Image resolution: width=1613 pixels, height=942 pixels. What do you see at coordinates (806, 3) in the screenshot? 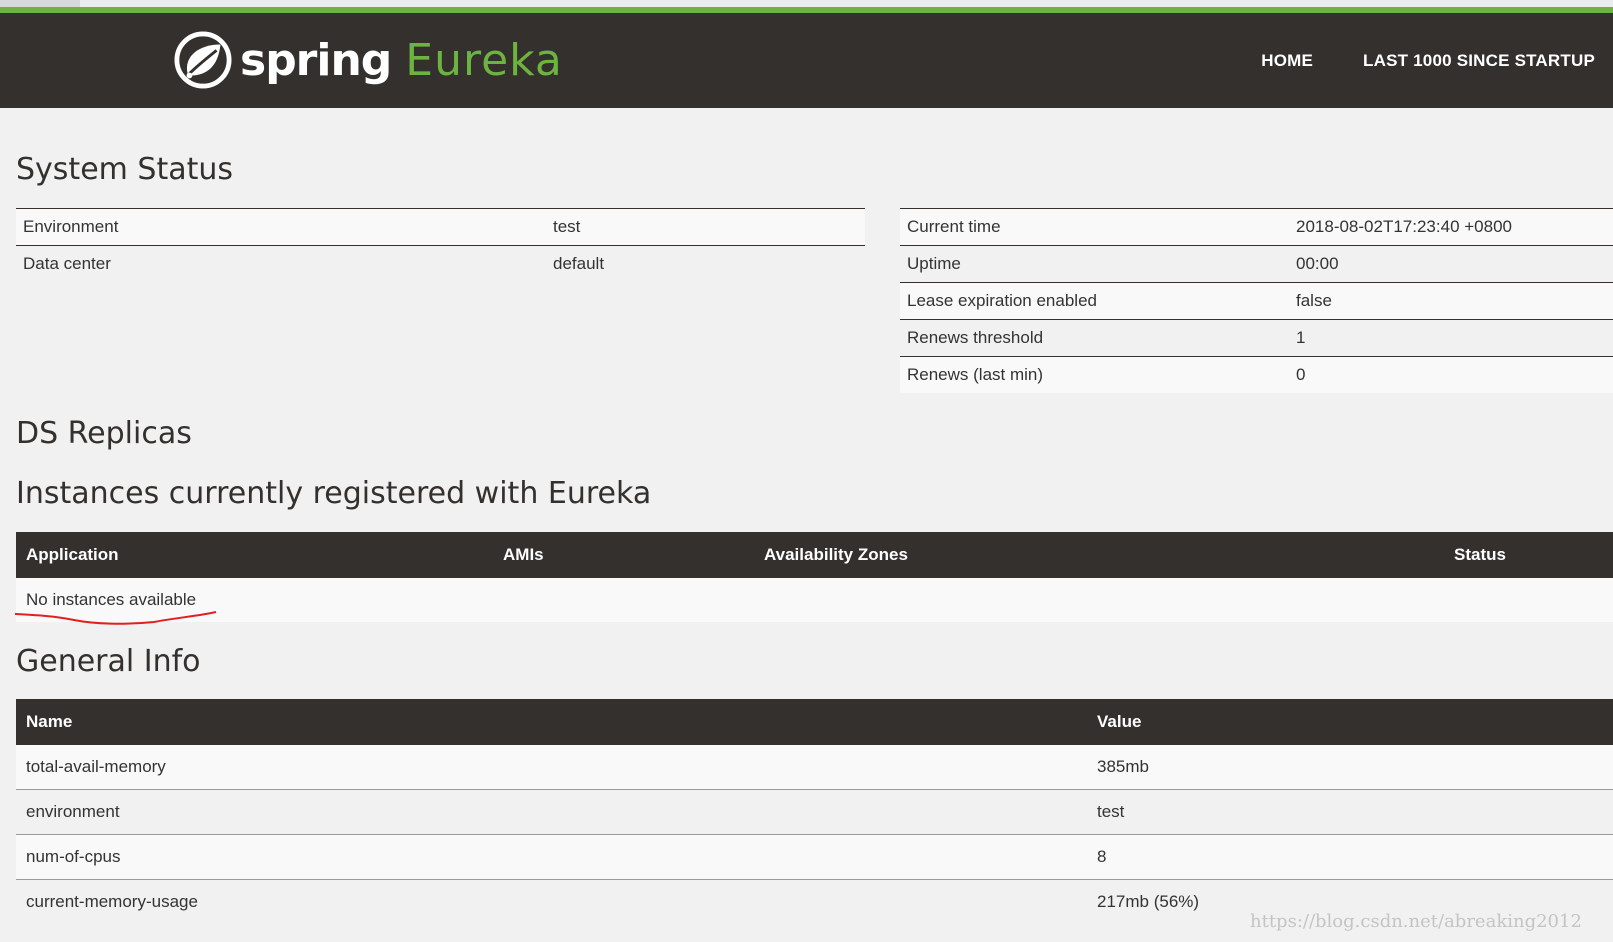
I see `top-strip` at bounding box center [806, 3].